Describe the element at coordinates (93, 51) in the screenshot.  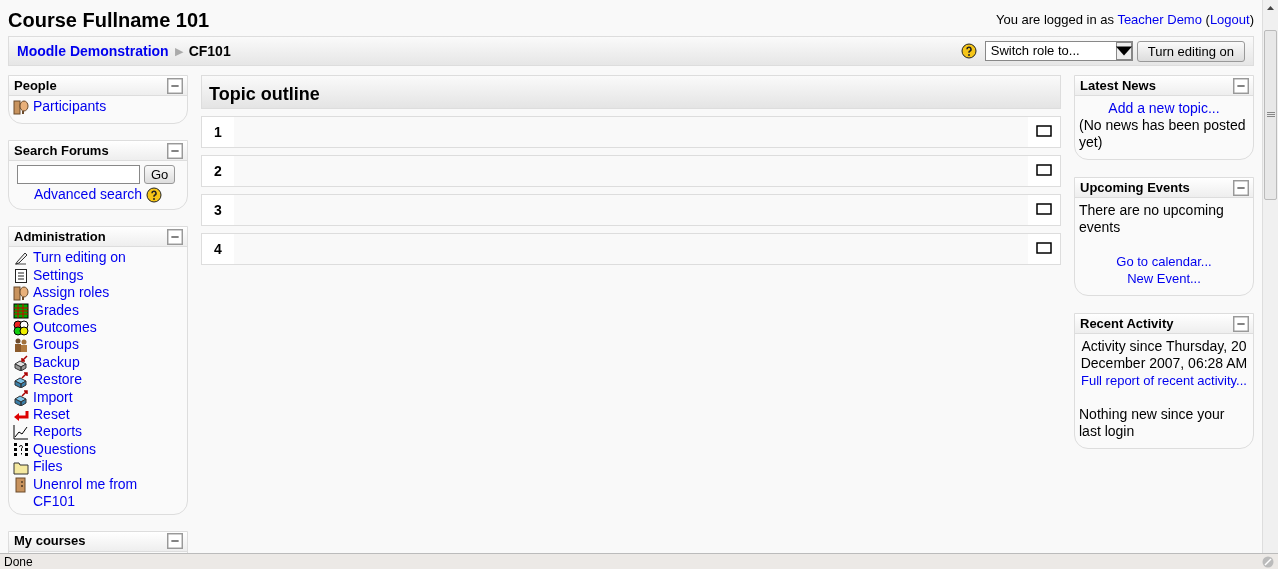
I see `breadcrumb-item: Moodle Demonstration` at that location.